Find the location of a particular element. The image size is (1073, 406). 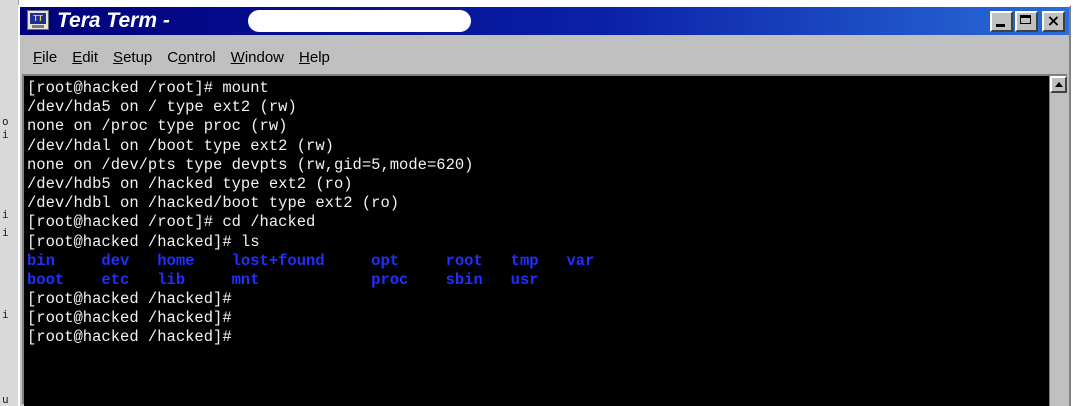

ls-entry: etc is located at coordinates (115, 279).